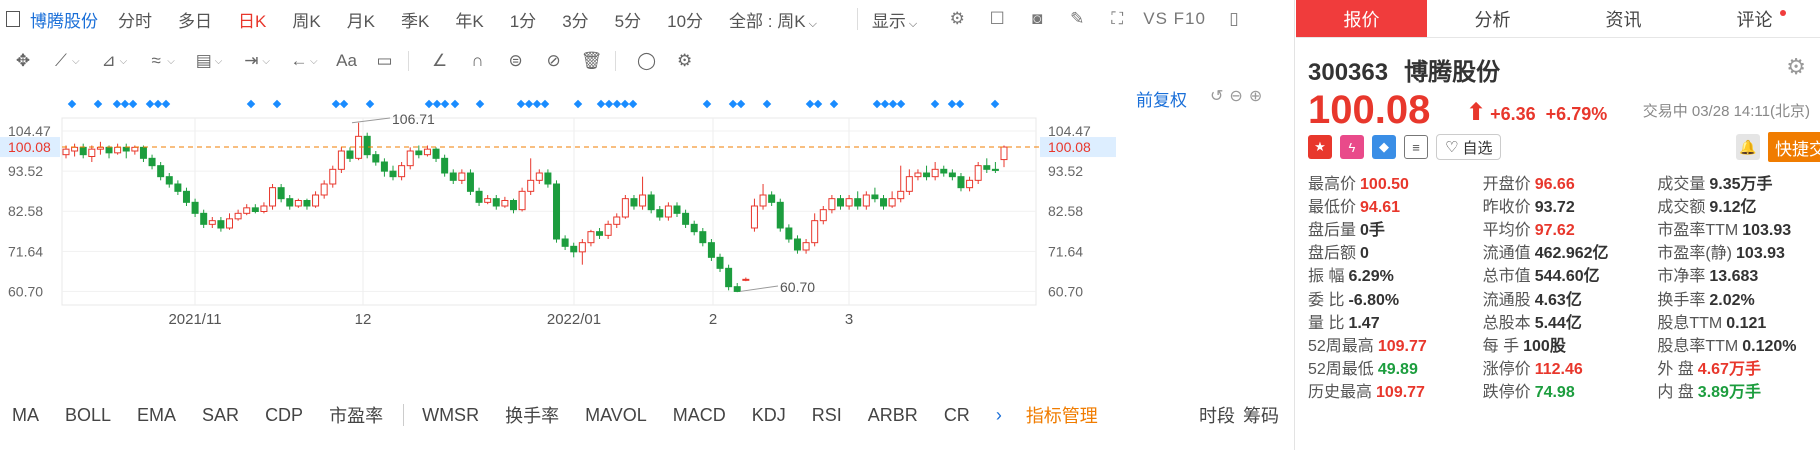  Describe the element at coordinates (1352, 147) in the screenshot. I see `flash-icon: ϟ` at that location.